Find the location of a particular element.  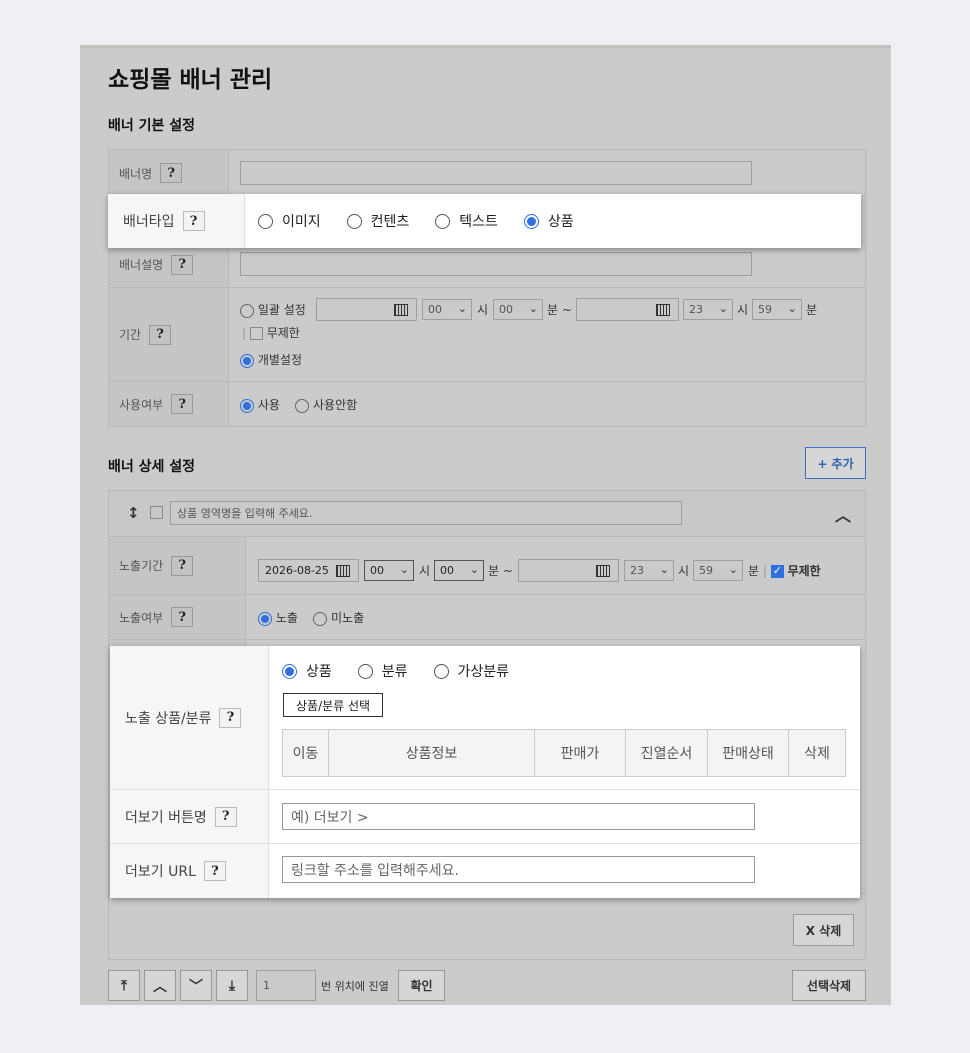

more-url-label: 더보기 URL is located at coordinates (160, 872).